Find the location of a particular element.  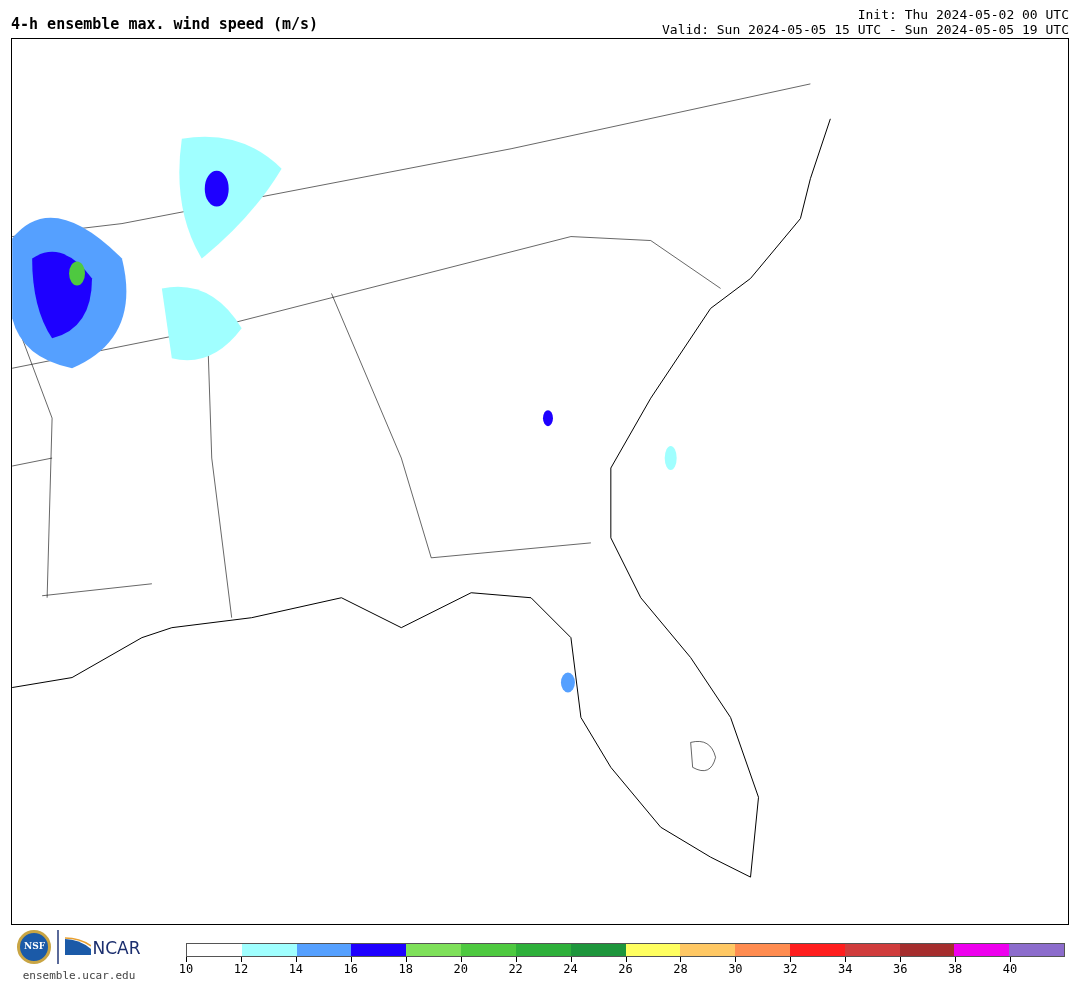

legend-tick-label: 38 is located at coordinates (955, 969).